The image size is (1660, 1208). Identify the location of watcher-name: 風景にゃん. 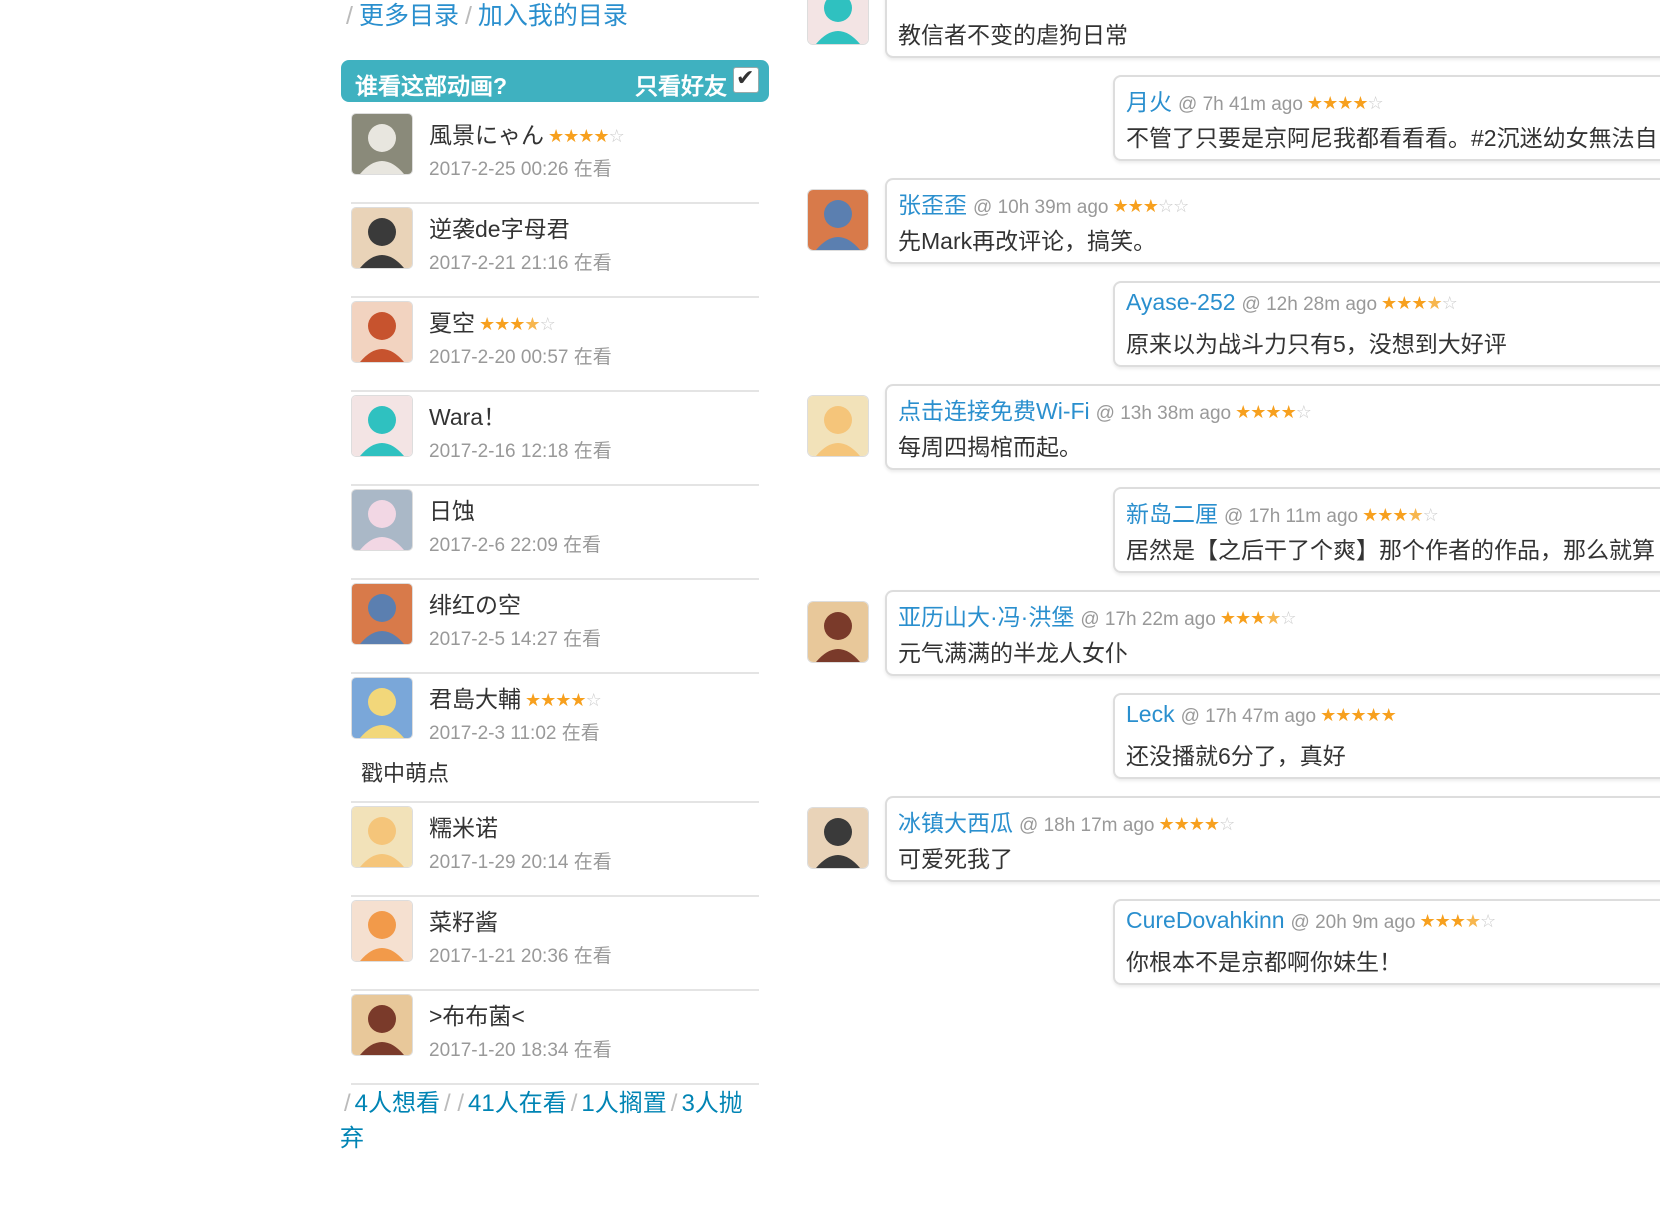
(486, 135).